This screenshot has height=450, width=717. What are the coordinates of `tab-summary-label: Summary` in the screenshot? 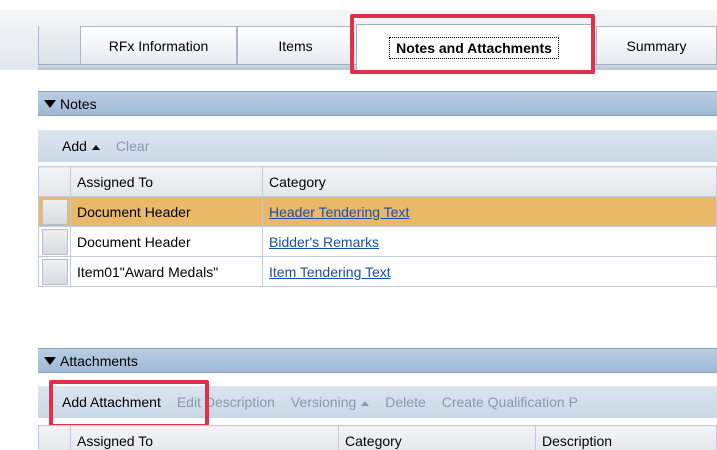 It's located at (656, 45).